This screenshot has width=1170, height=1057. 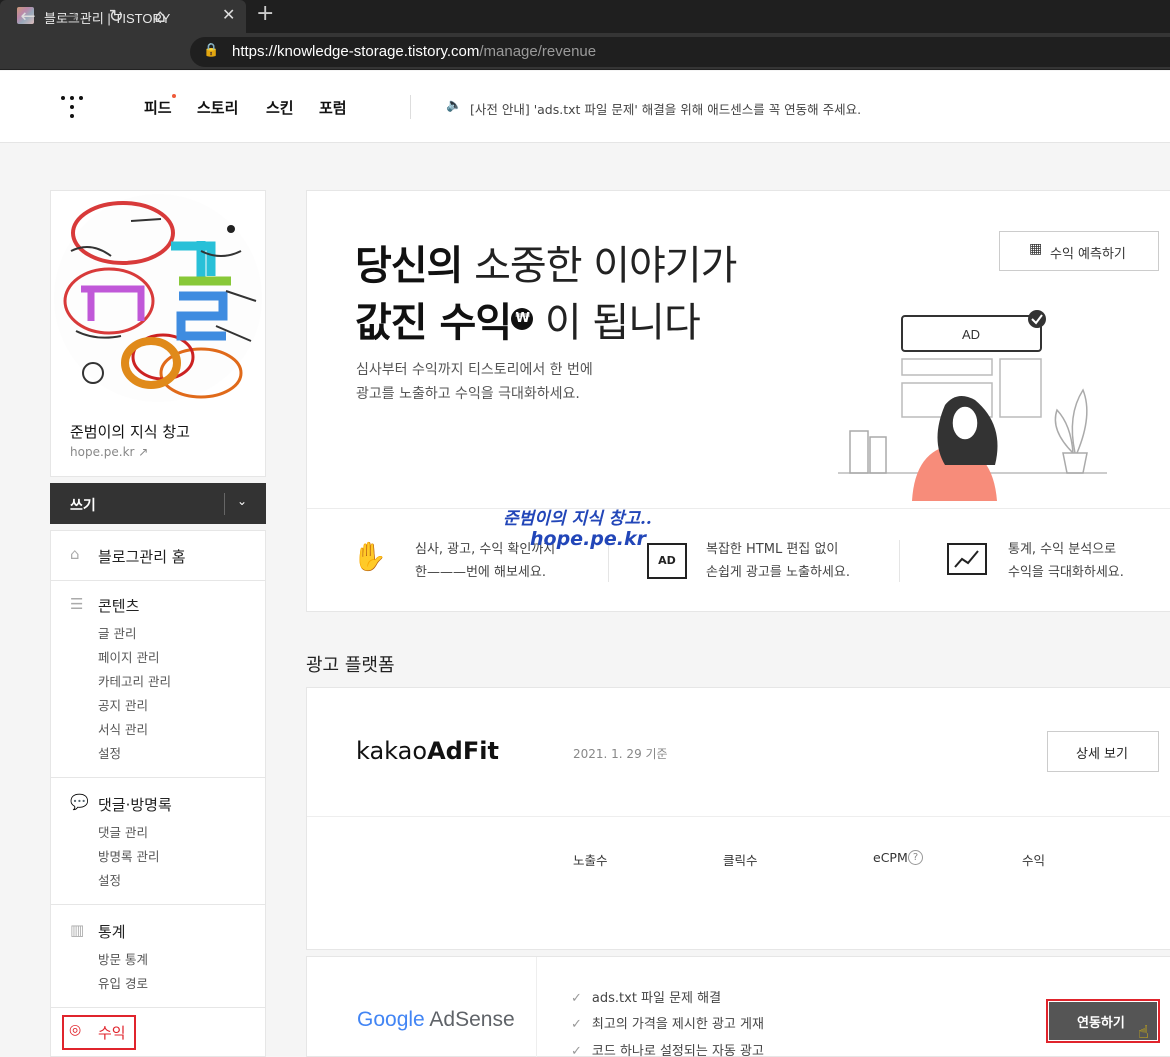 I want to click on feature-3-line2: 수익을 극대화하세요., so click(x=1066, y=572).